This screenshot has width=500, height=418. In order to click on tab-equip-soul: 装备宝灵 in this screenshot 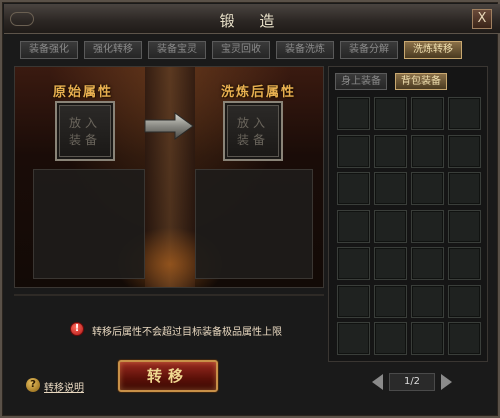, I will do `click(177, 50)`.